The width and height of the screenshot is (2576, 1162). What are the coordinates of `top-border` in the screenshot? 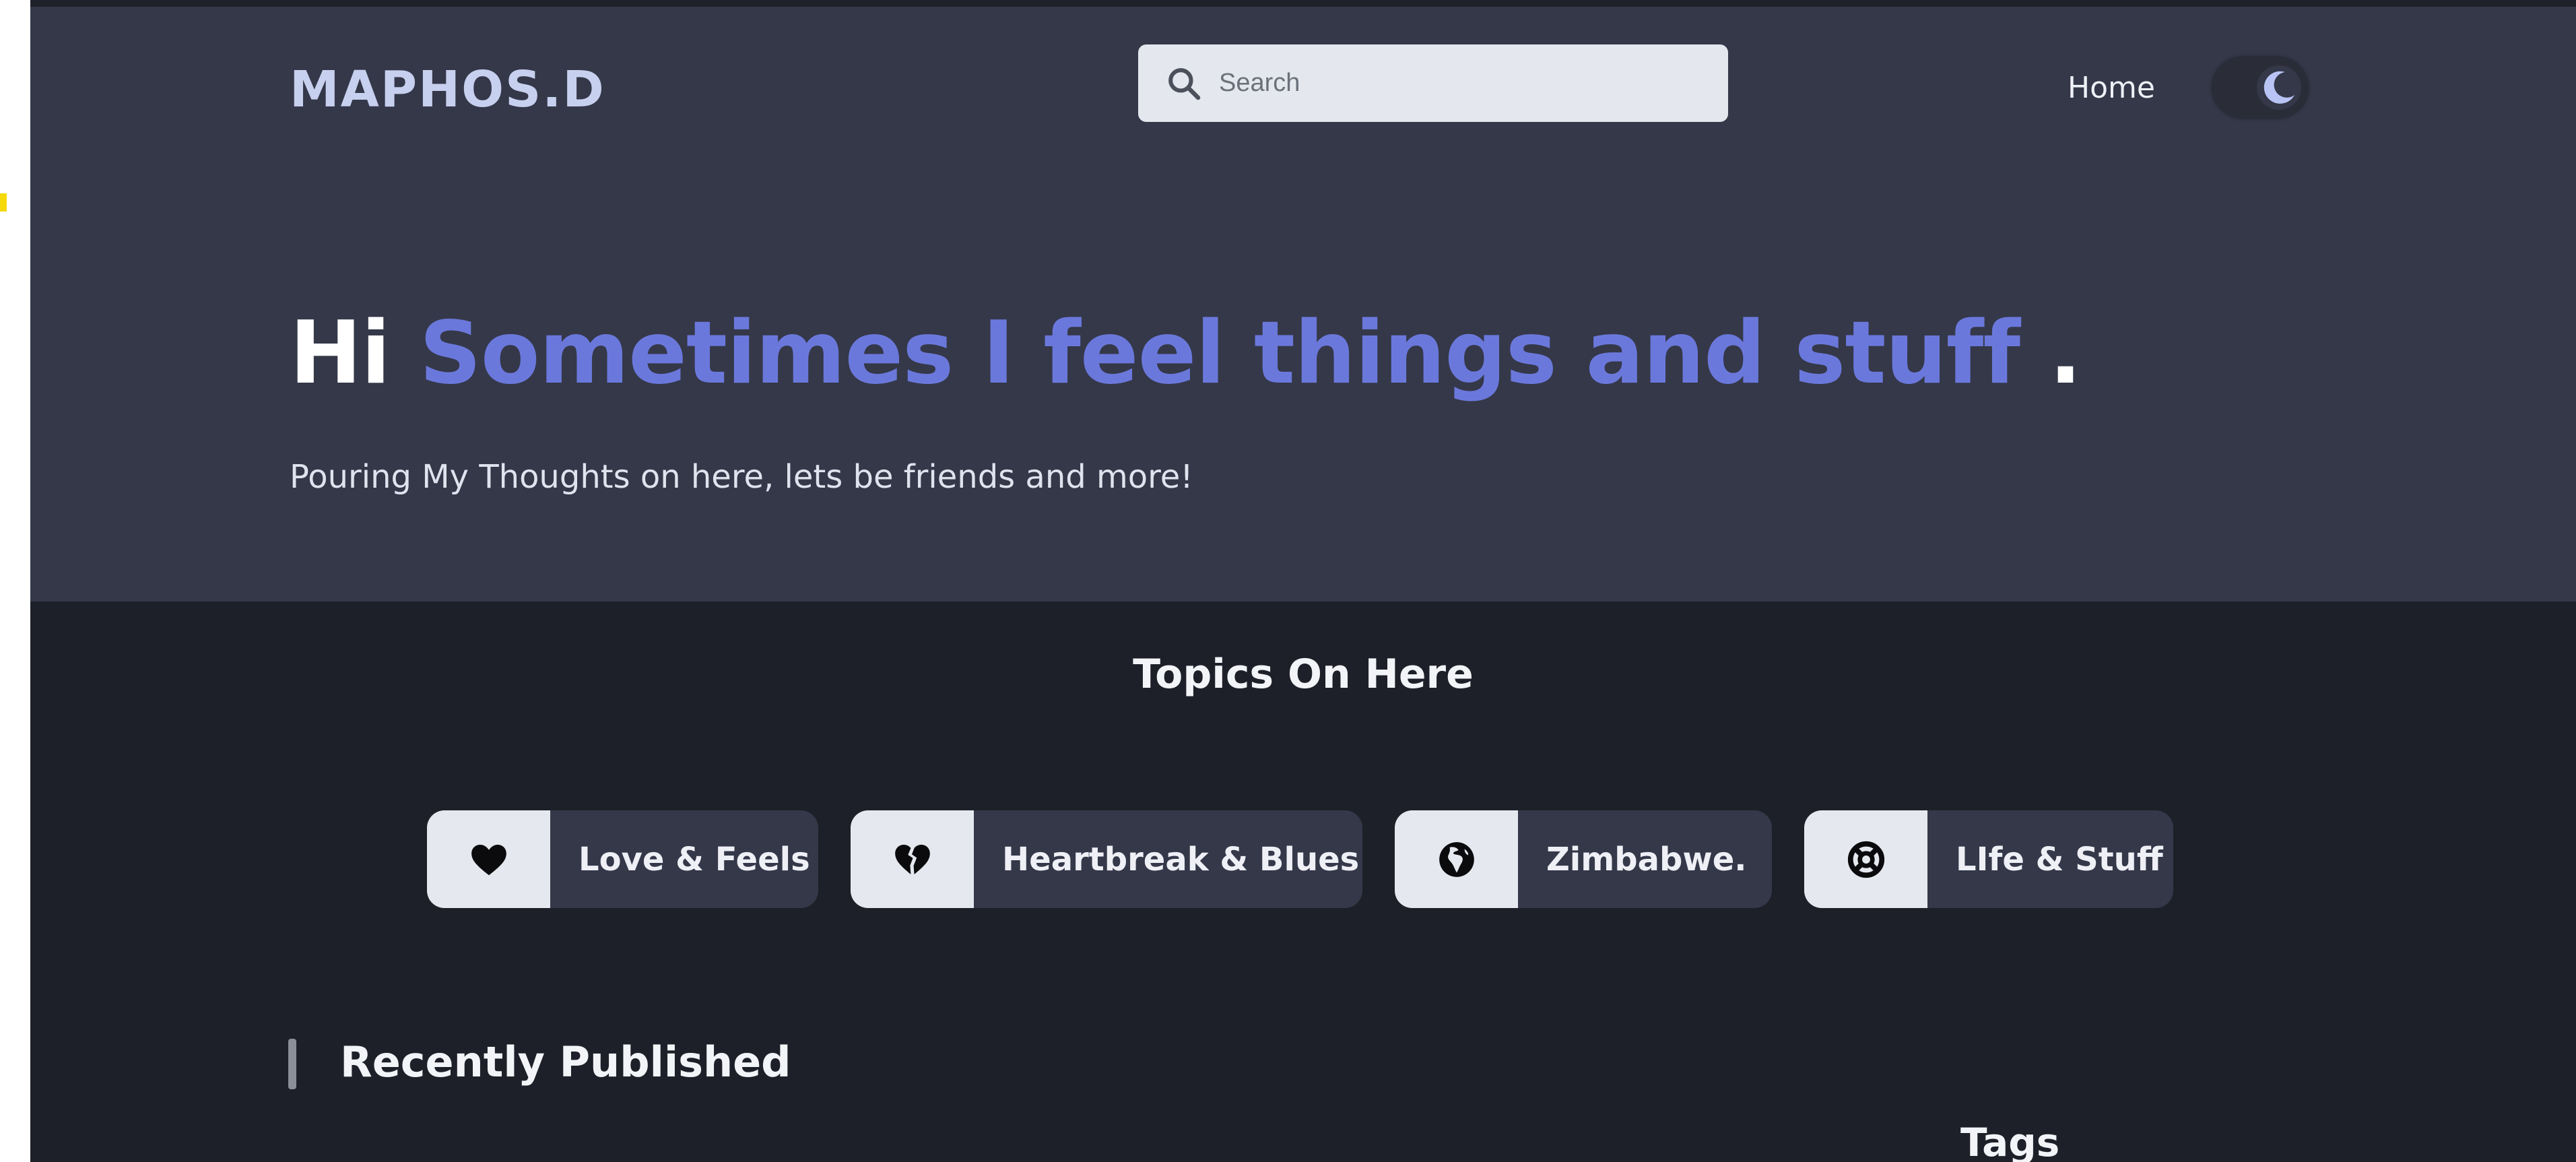 It's located at (1303, 3).